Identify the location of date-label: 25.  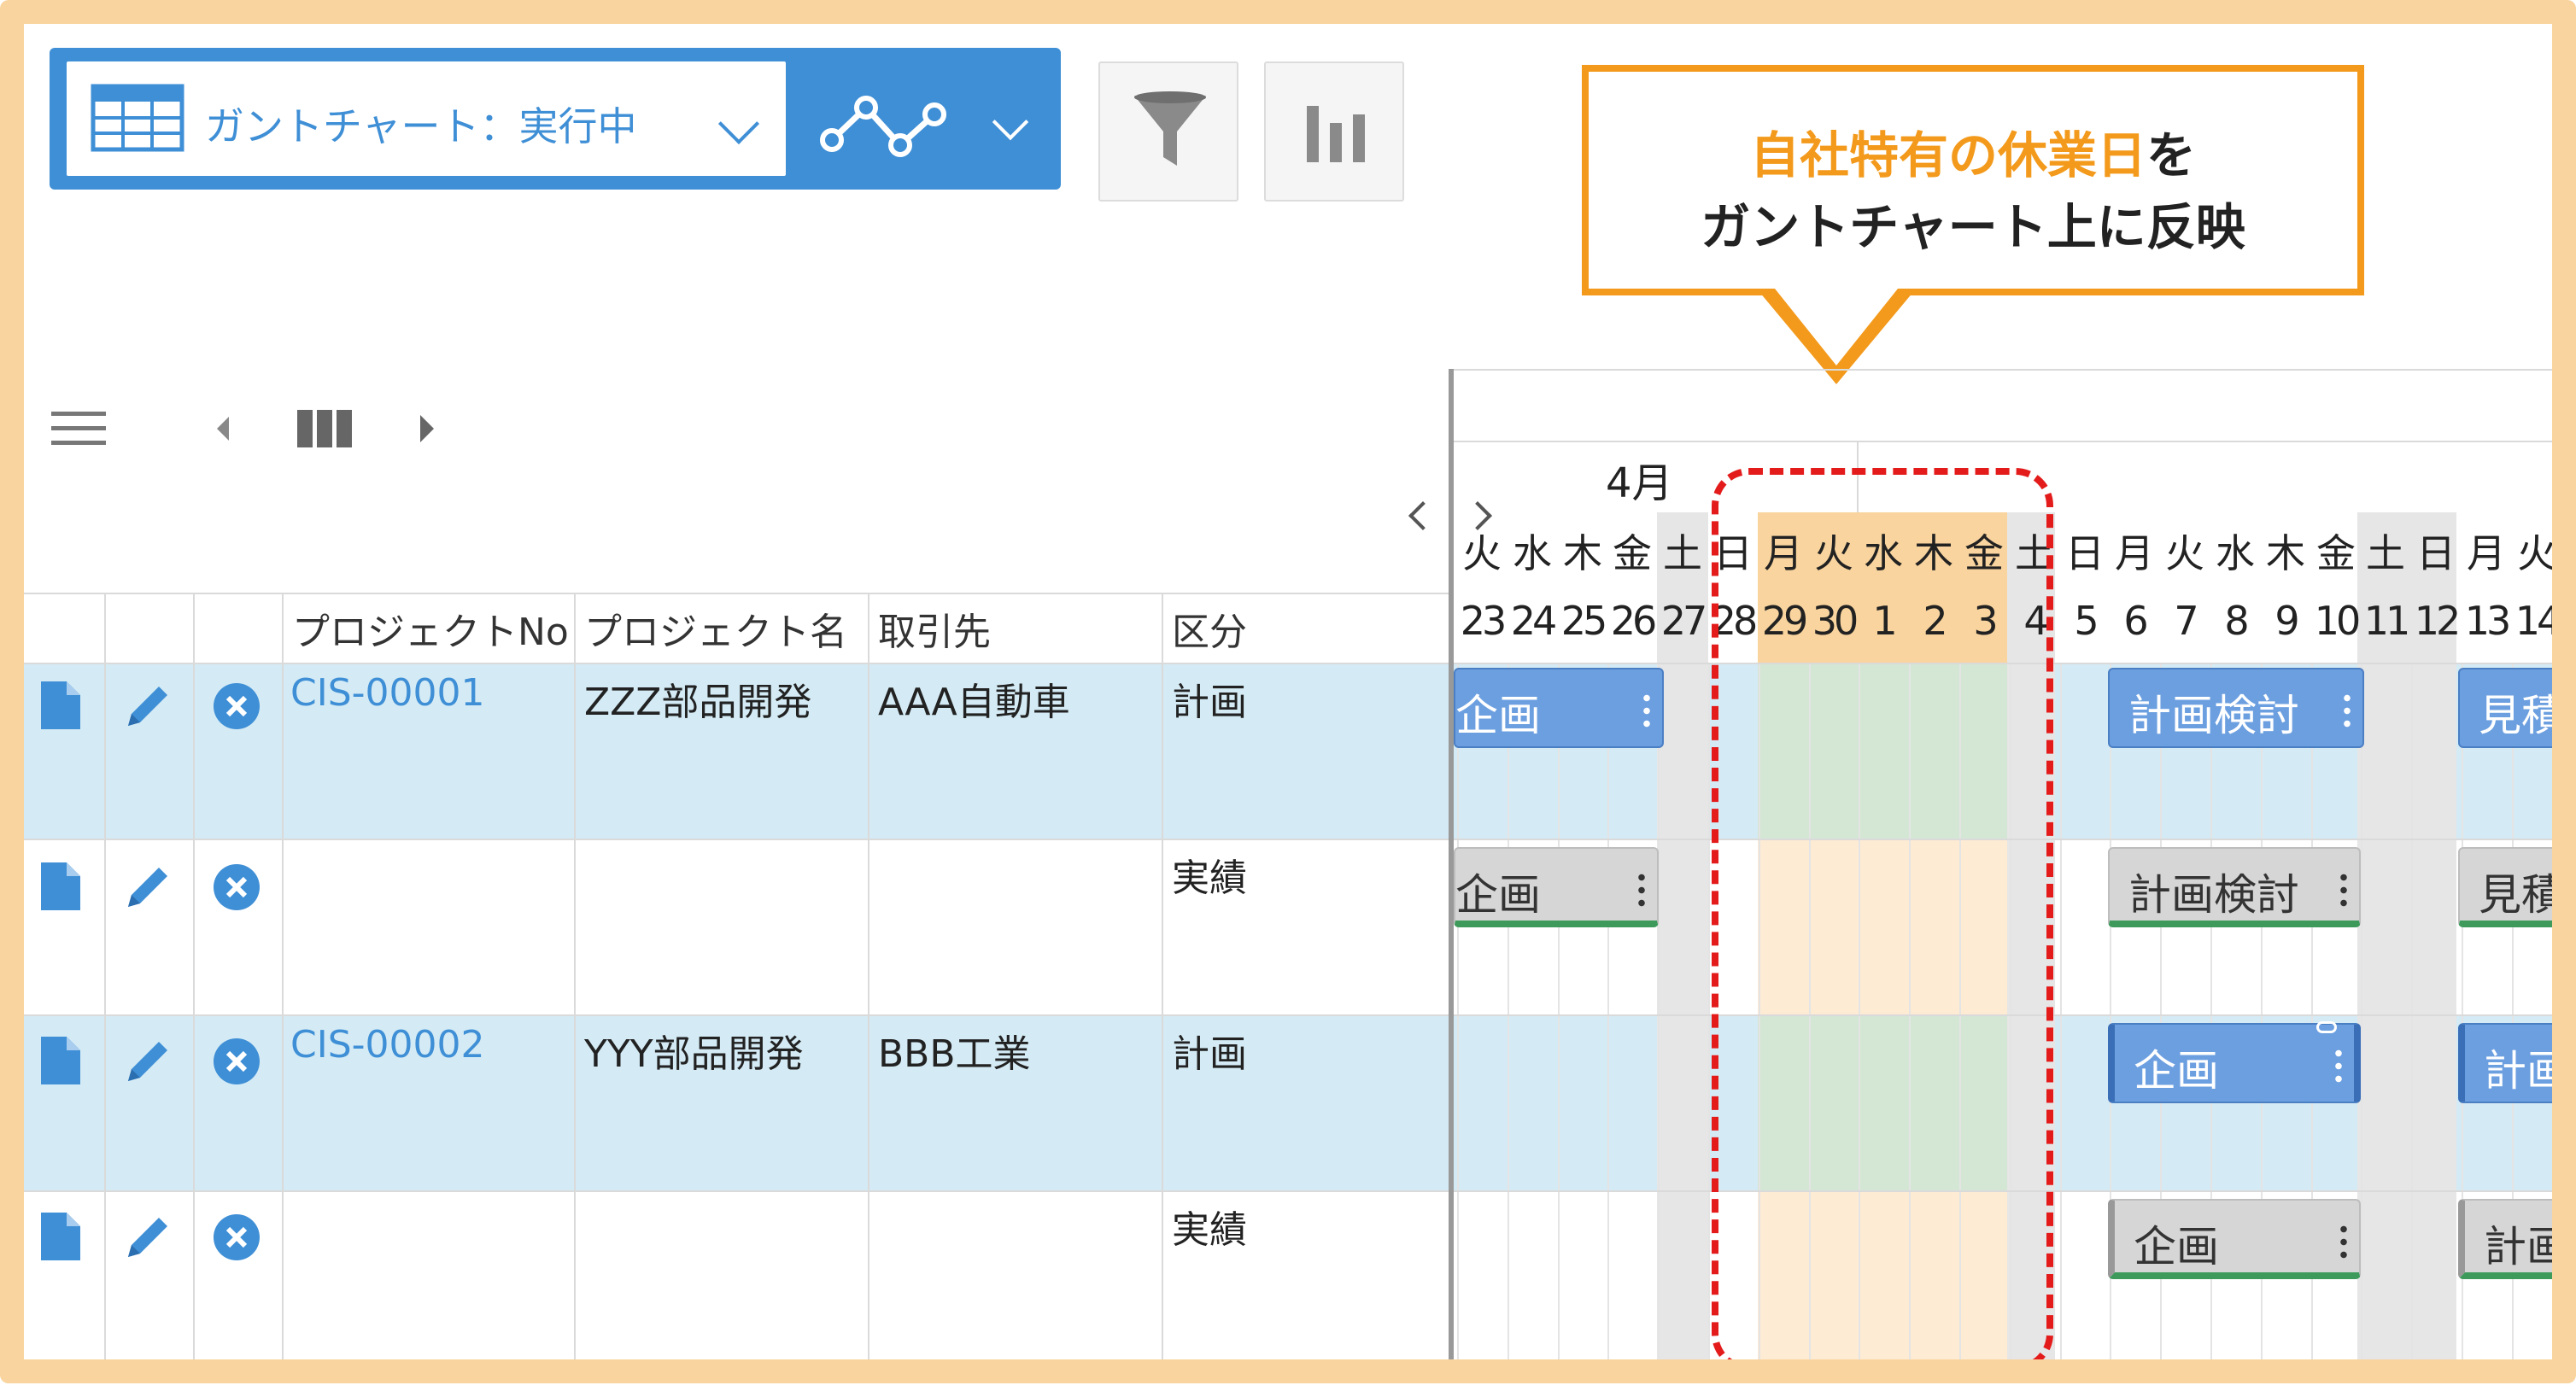
(1584, 621).